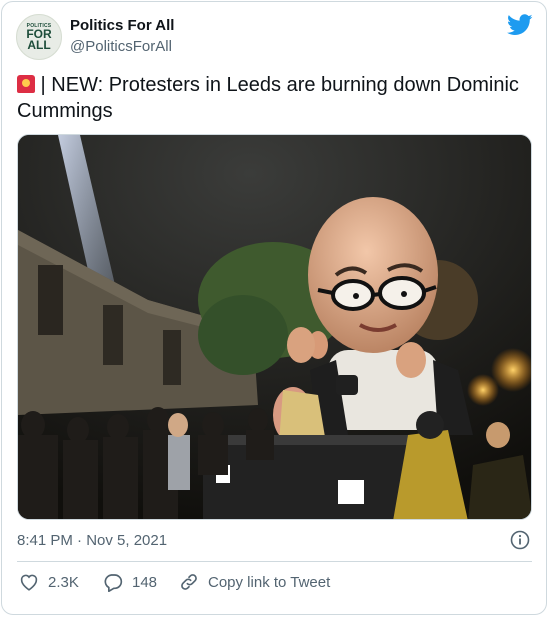  I want to click on avatar: POLITICS FOR ALL, so click(39, 37).